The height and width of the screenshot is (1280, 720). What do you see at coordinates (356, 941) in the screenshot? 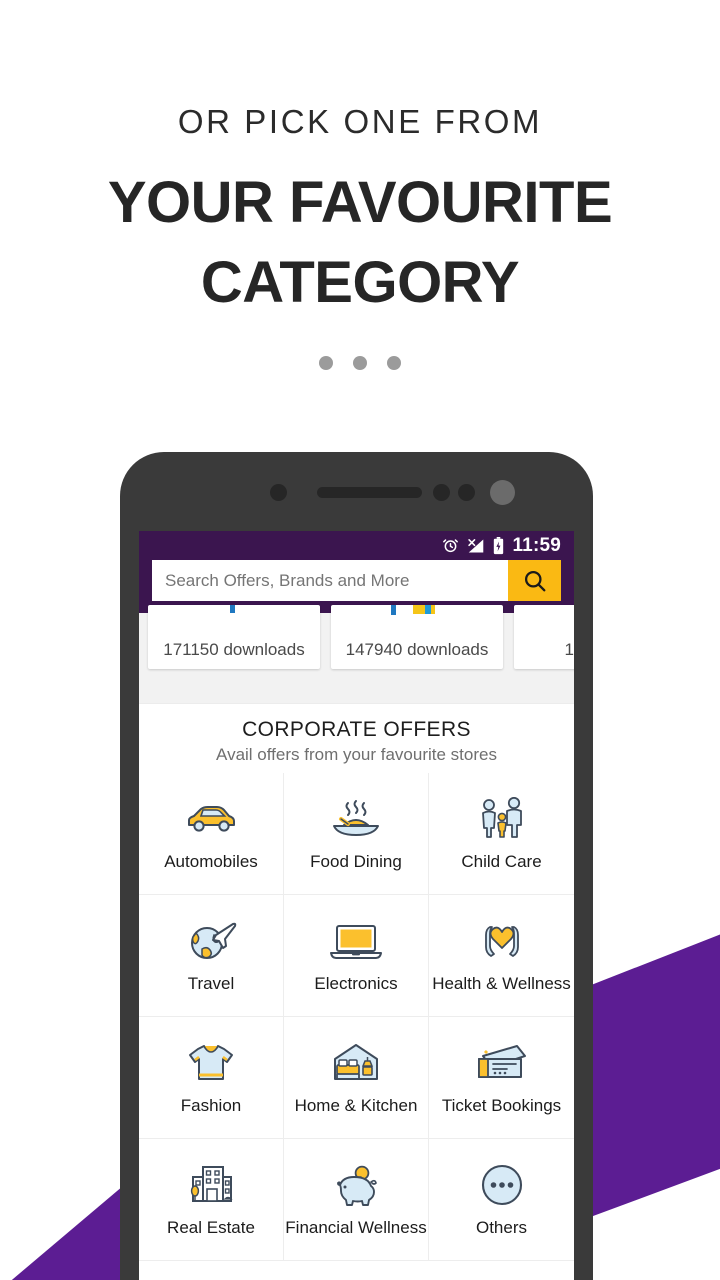
I see `laptop-icon` at bounding box center [356, 941].